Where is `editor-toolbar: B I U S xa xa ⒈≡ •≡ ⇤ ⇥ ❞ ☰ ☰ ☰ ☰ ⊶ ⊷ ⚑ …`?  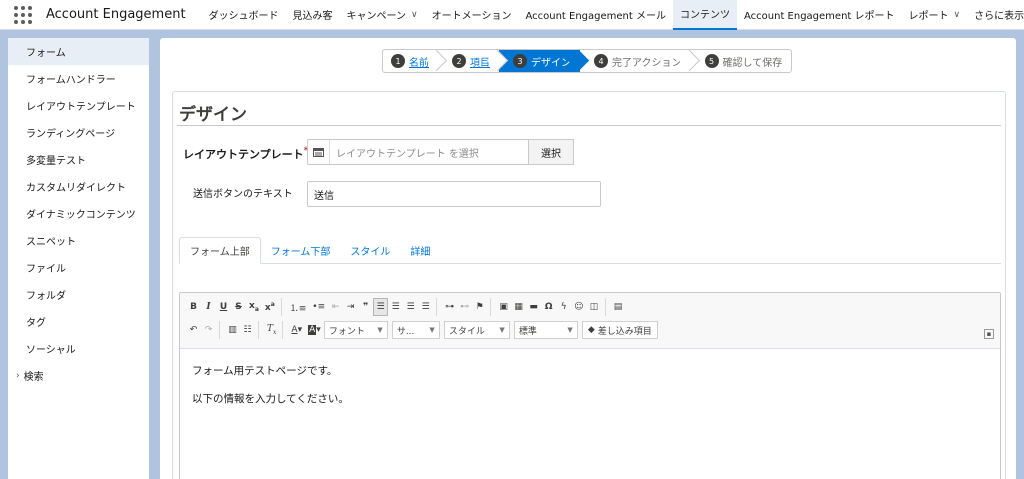
editor-toolbar: B I U S xa xa ⒈≡ •≡ ⇤ ⇥ ❞ ☰ ☰ ☰ ☰ ⊶ ⊷ ⚑ … is located at coordinates (590, 321).